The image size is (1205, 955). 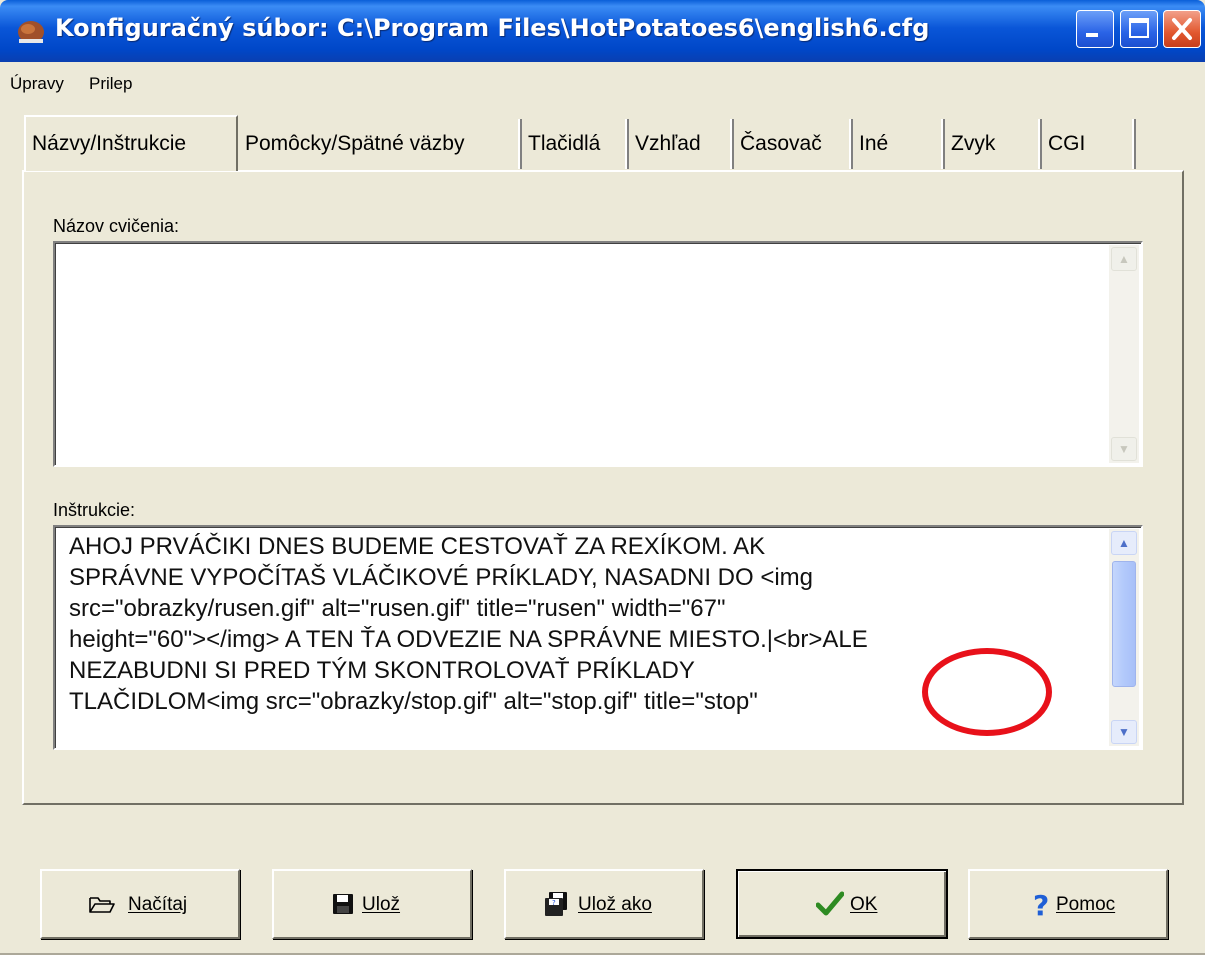 What do you see at coordinates (343, 904) in the screenshot?
I see `floppy-disk-icon` at bounding box center [343, 904].